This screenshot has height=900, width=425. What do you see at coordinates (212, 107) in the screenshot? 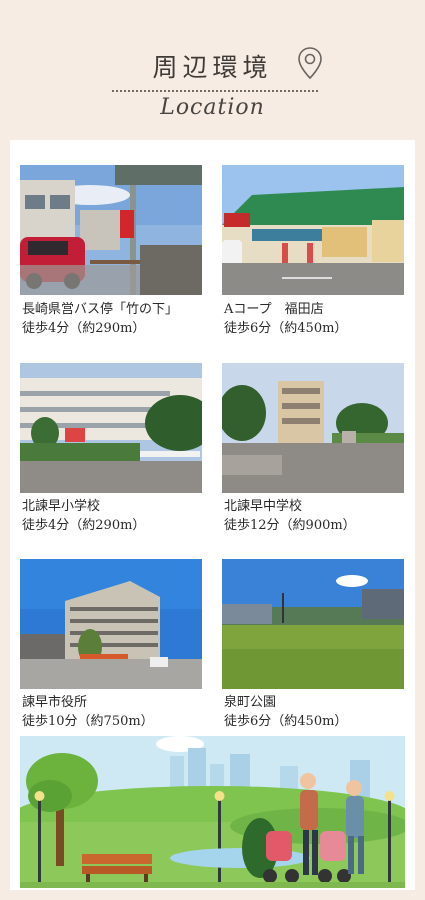
I see `page-subtitle: Location` at bounding box center [212, 107].